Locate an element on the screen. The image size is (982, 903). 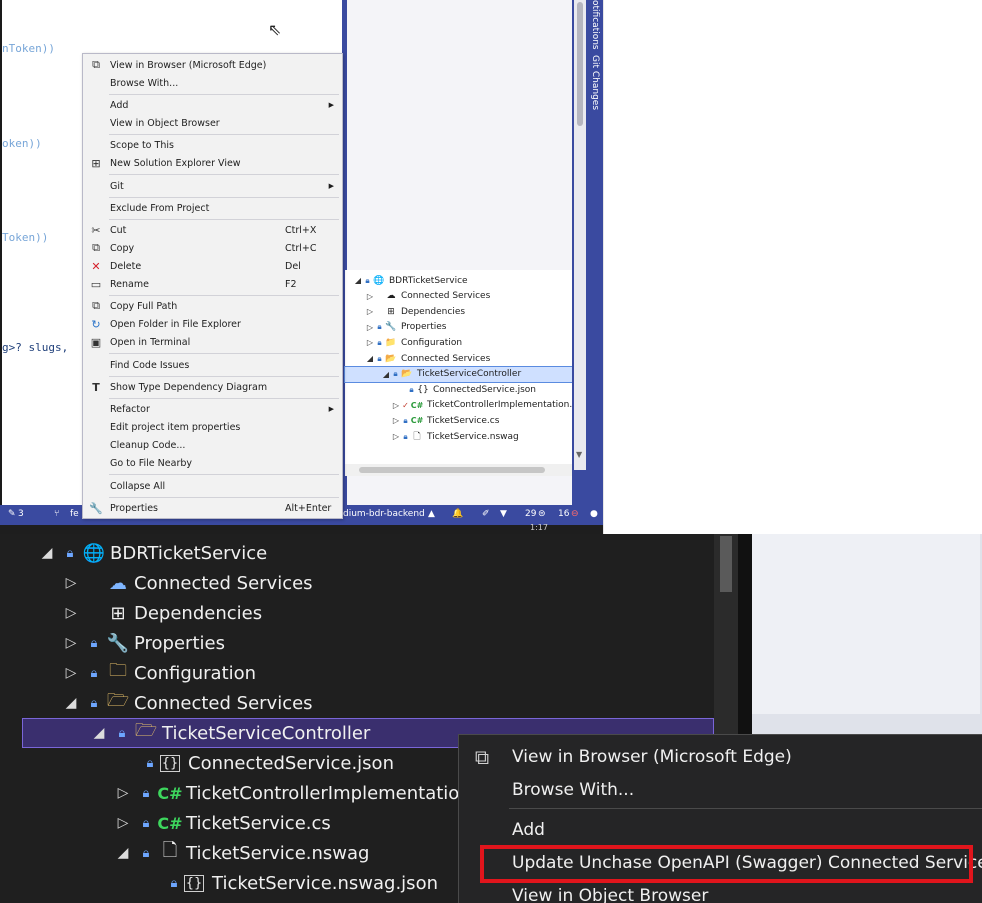
tree-item: ◢ 🔒︎ 🗁 Connected Services is located at coordinates (185, 703).